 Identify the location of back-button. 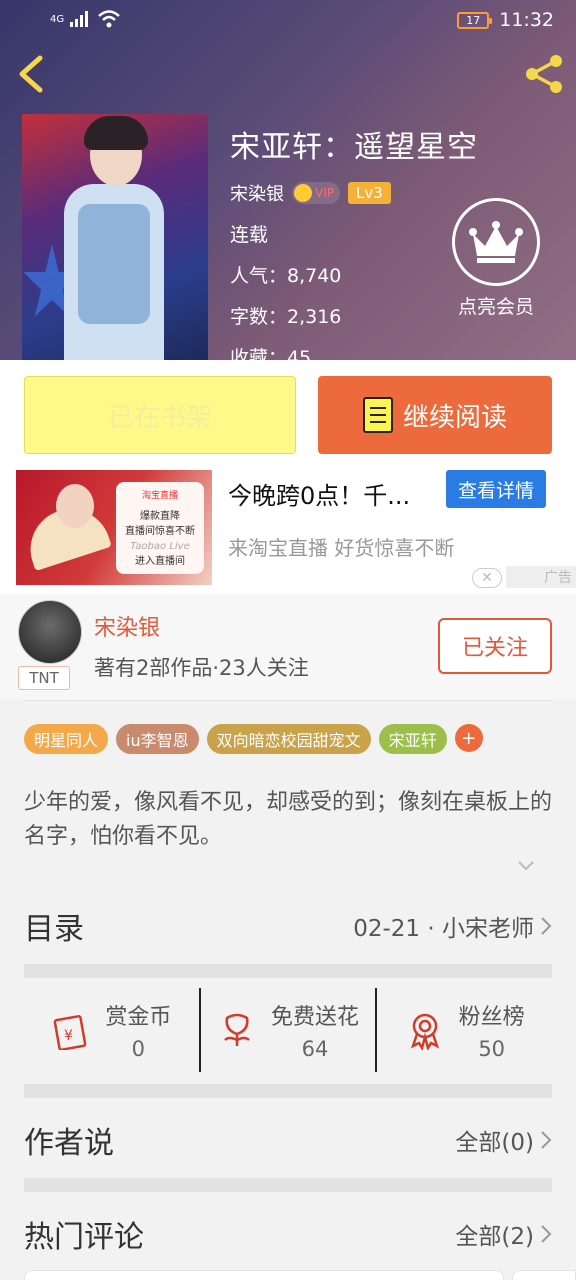
(32, 74).